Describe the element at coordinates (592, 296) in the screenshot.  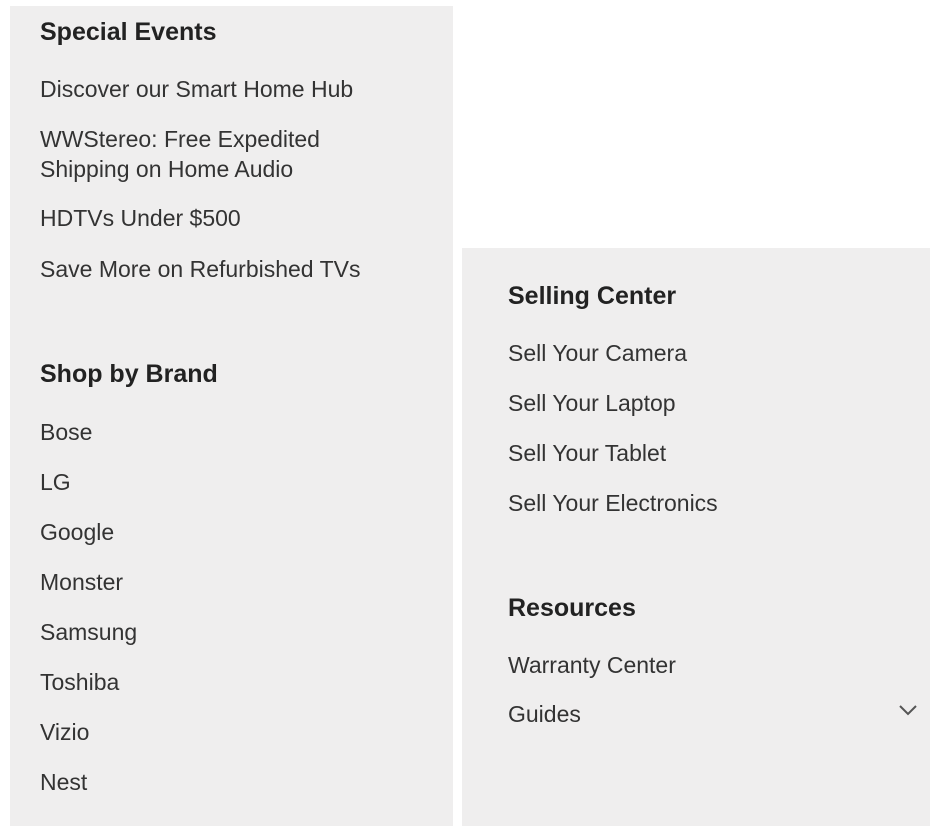
I see `selling-center-heading: Selling Center` at that location.